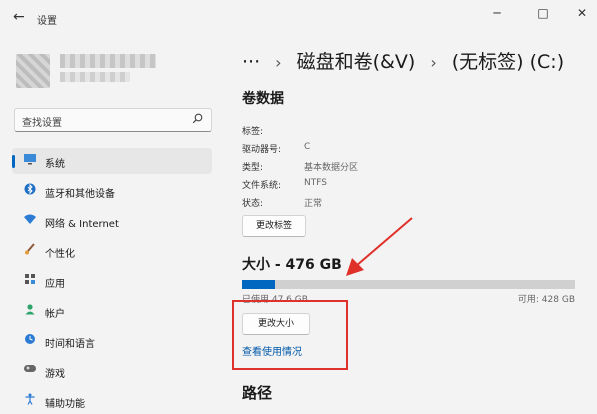 This screenshot has height=414, width=597. What do you see at coordinates (13, 161) in the screenshot?
I see `selection-indicator` at bounding box center [13, 161].